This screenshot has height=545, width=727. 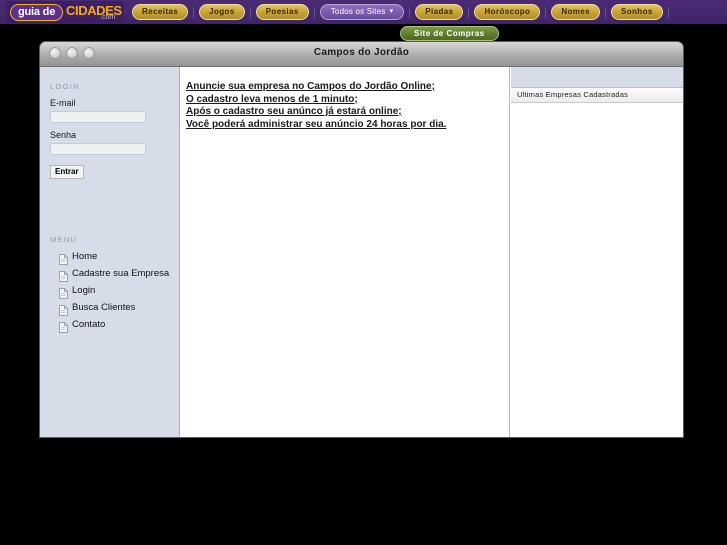 I want to click on window-title-bar: Campos do Jordão, so click(x=361, y=54).